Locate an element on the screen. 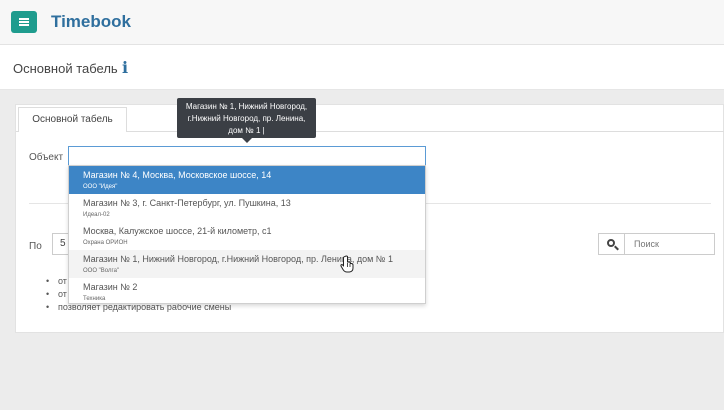 Image resolution: width=724 pixels, height=410 pixels. tooltip-line: Магазин № 1, Нижний Новгород, is located at coordinates (246, 106).